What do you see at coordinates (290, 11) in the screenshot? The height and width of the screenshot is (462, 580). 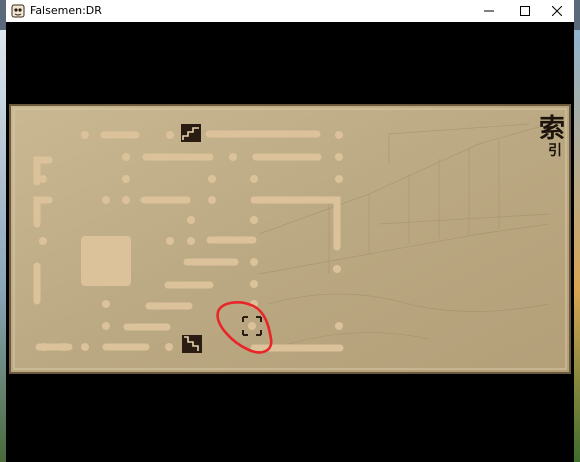 I see `title-bar: Falsemen:DR` at bounding box center [290, 11].